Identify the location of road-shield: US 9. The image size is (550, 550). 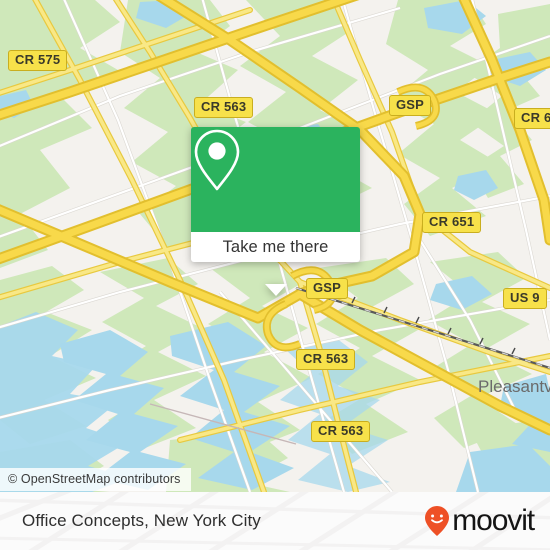
(525, 299).